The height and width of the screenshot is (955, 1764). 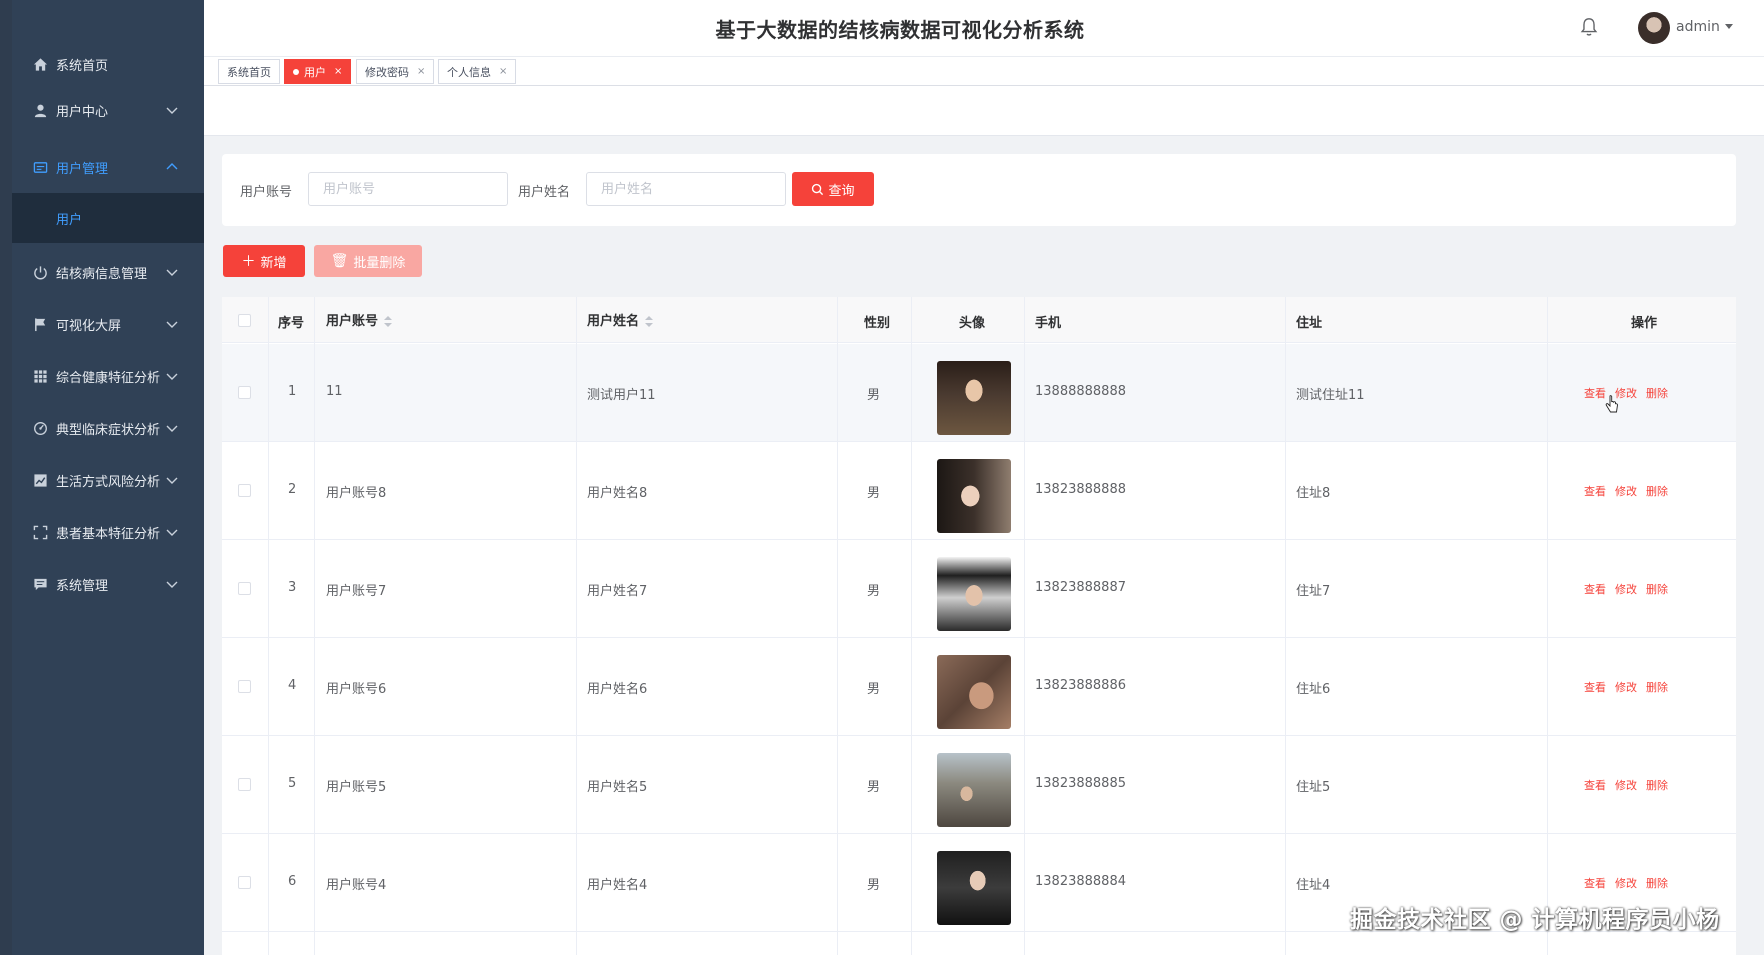 I want to click on tab-change-password: 修改密码 ×, so click(x=395, y=71).